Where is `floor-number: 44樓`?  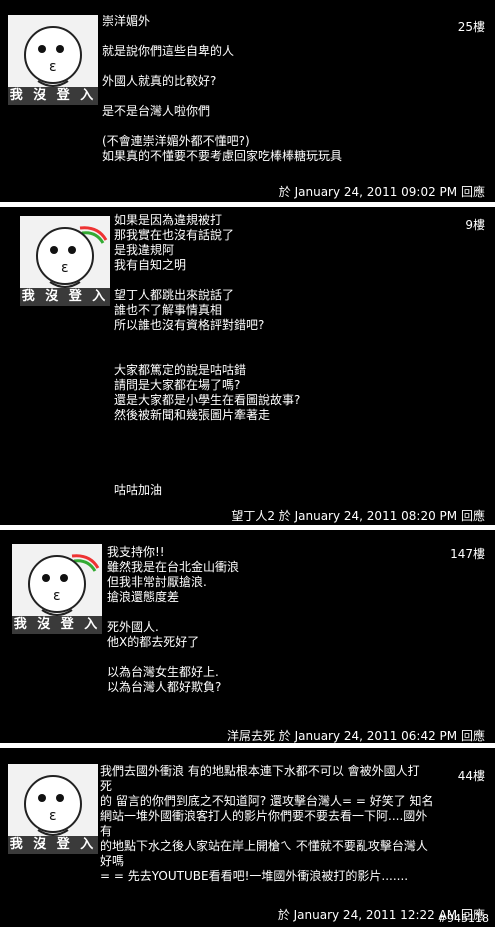
floor-number: 44樓 is located at coordinates (471, 776).